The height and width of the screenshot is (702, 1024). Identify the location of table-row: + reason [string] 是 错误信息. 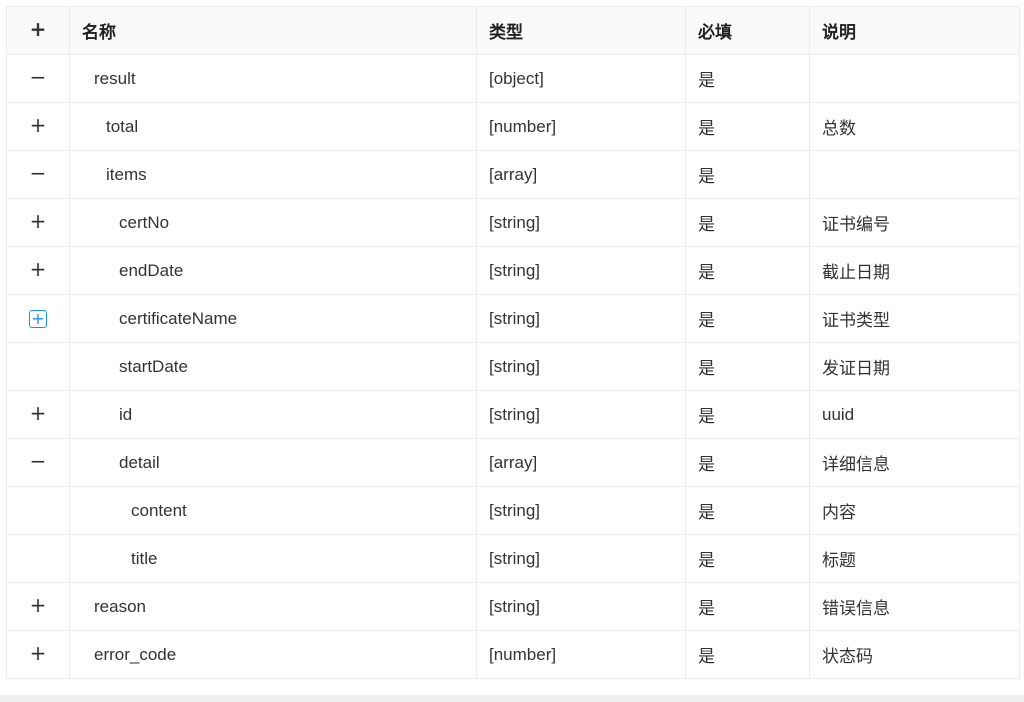
(513, 606).